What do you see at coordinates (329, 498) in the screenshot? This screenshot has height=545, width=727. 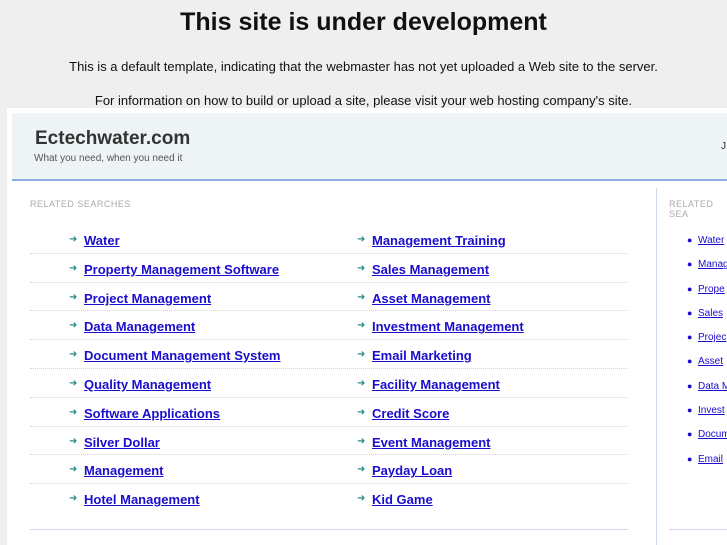 I see `table-row: ➜ Hotel Management ➜ Kid Game` at bounding box center [329, 498].